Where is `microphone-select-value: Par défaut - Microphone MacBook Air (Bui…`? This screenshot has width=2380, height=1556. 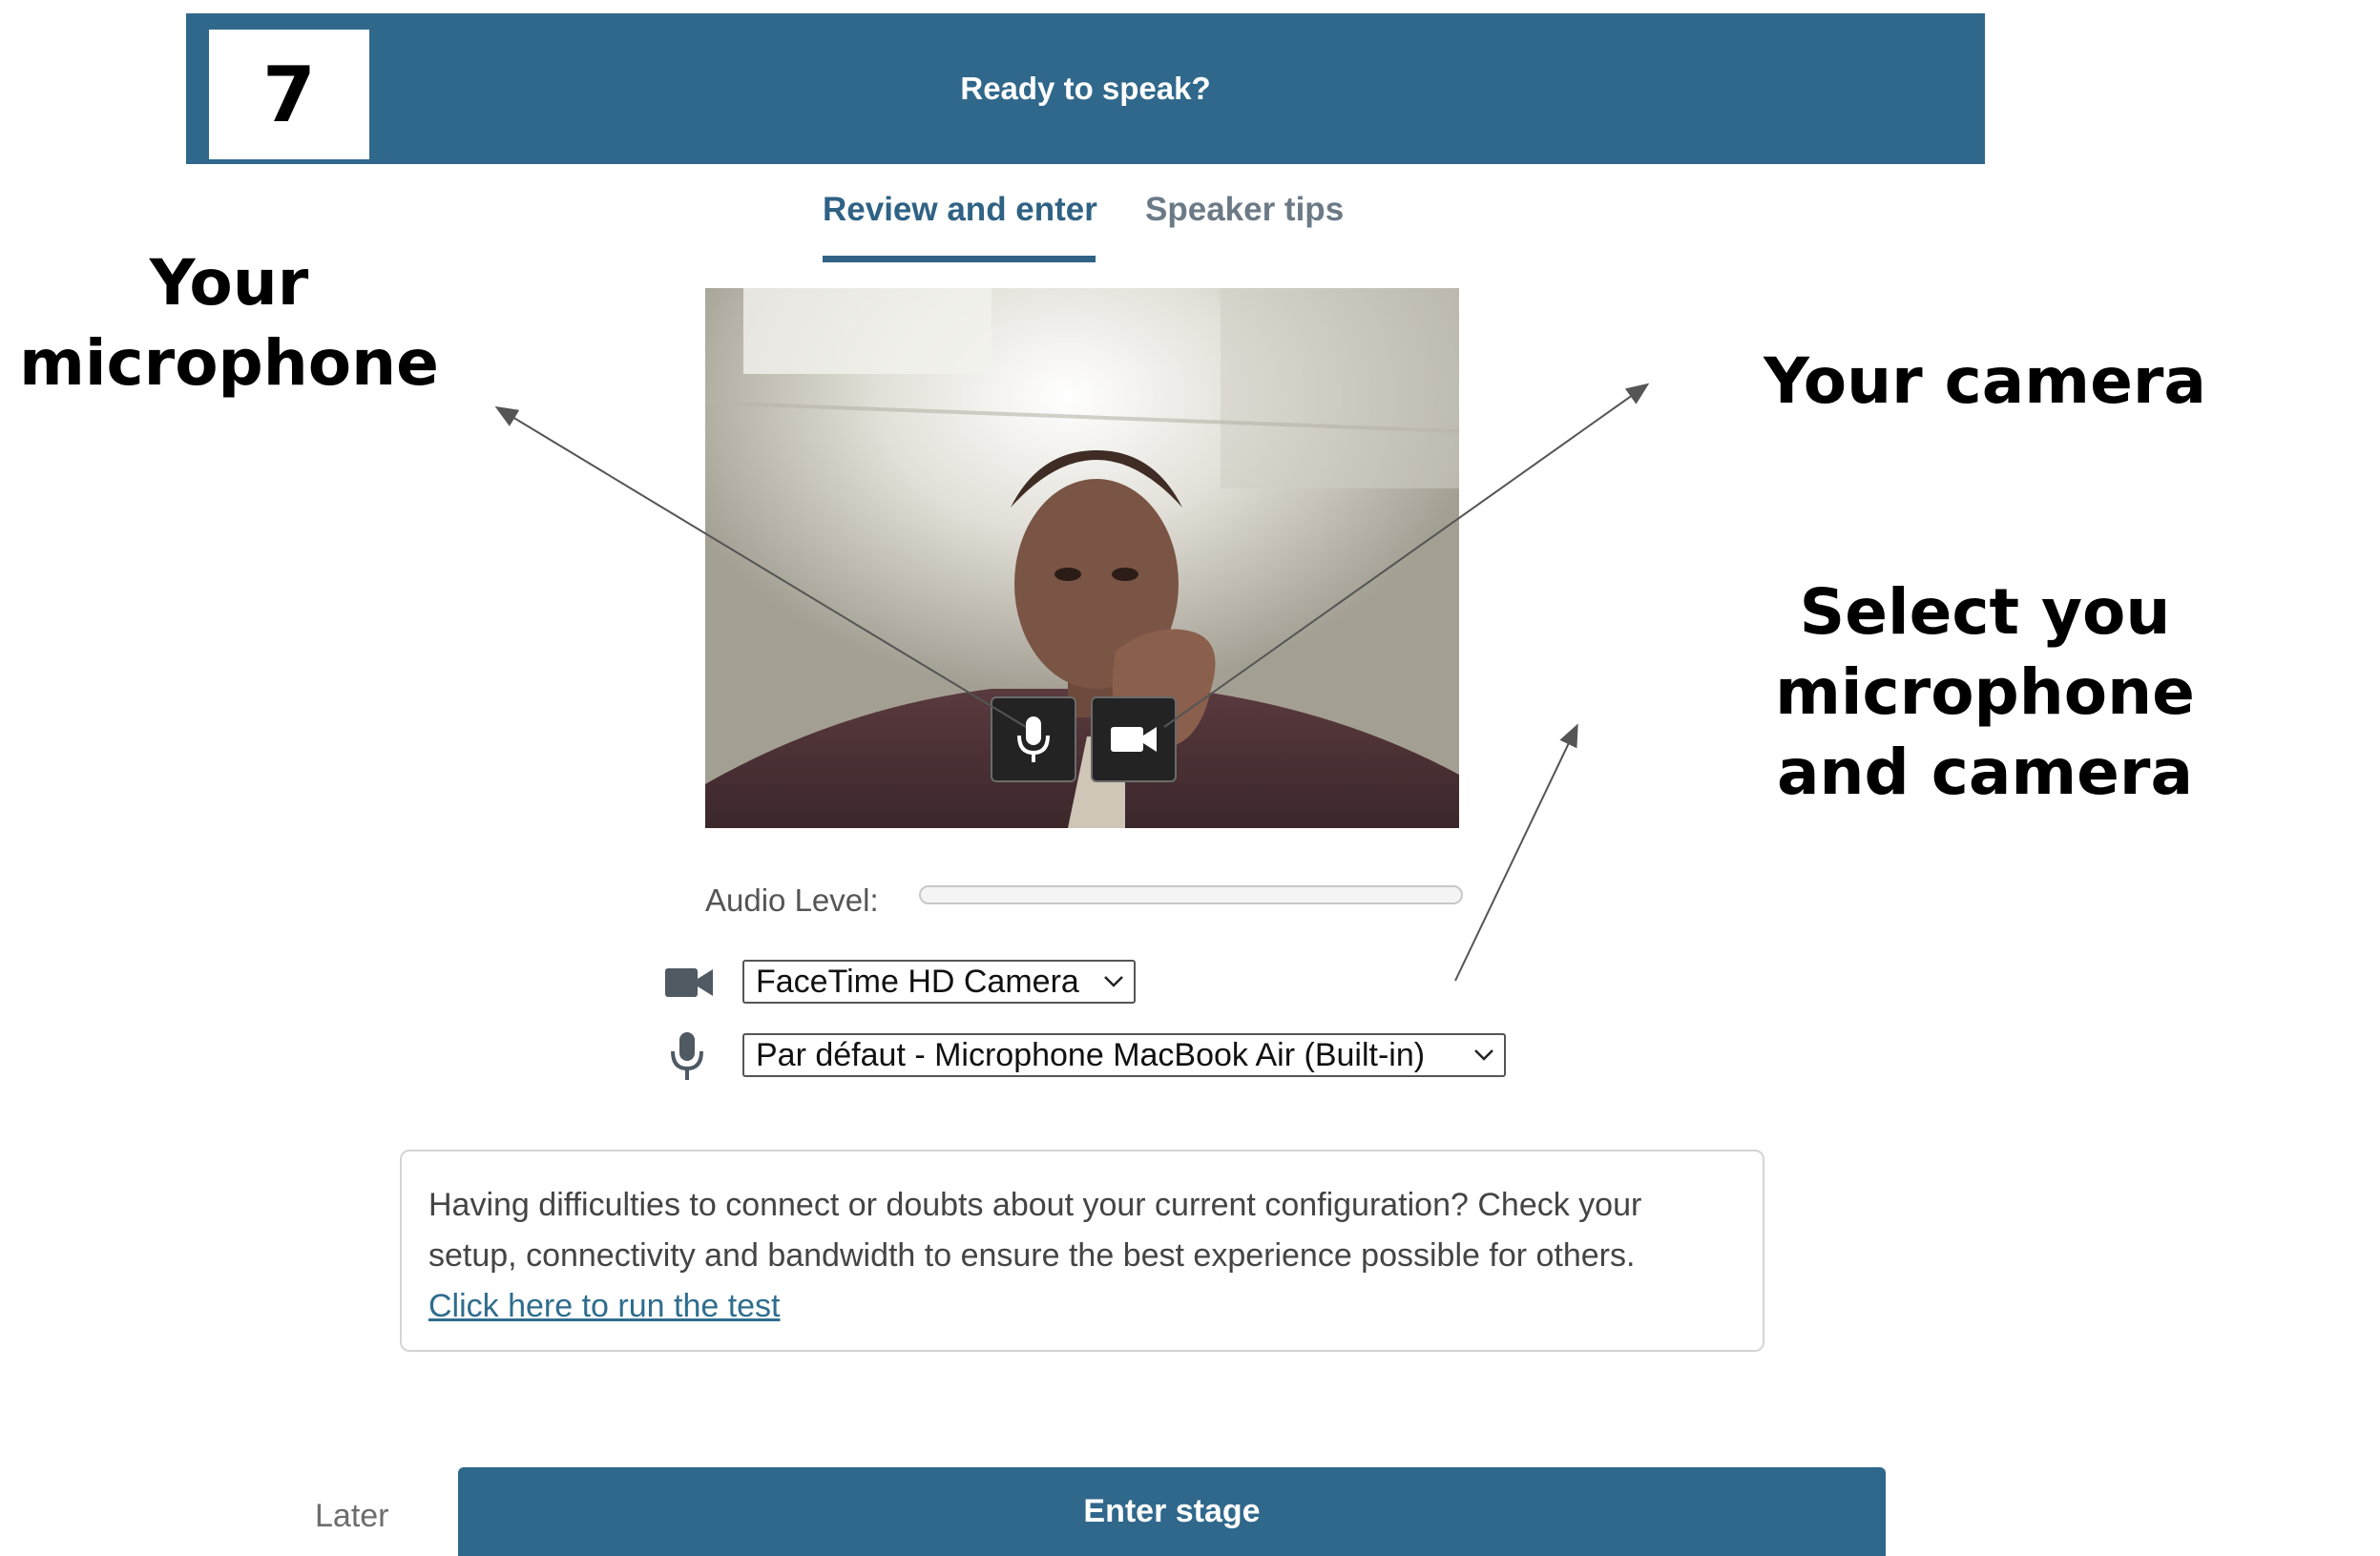 microphone-select-value: Par défaut - Microphone MacBook Air (Bui… is located at coordinates (1091, 1054).